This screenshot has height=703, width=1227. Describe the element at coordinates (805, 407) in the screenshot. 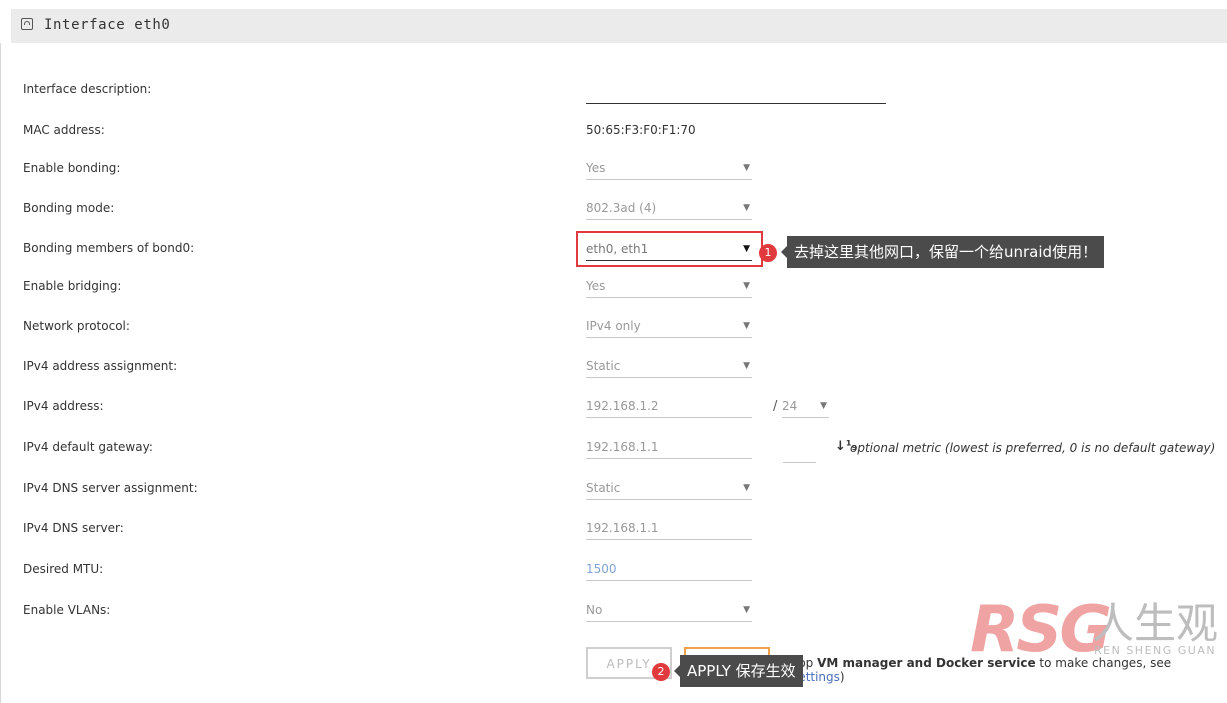

I see `netmask-select: 24 ▼` at that location.